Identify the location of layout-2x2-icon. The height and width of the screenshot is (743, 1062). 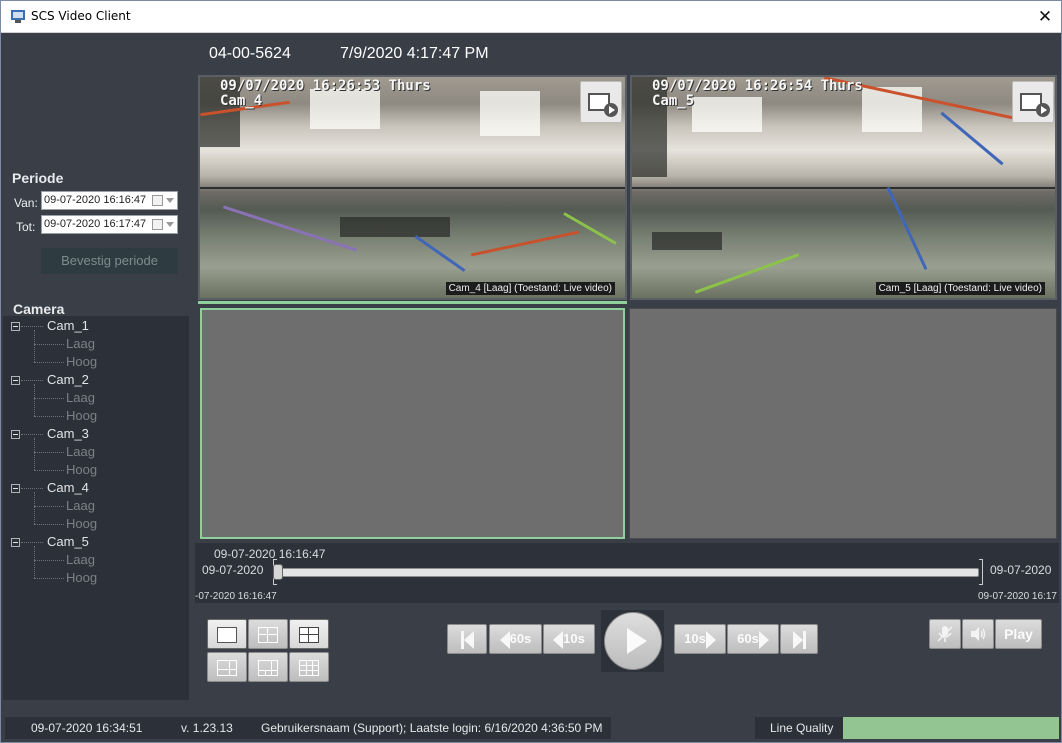
(268, 635).